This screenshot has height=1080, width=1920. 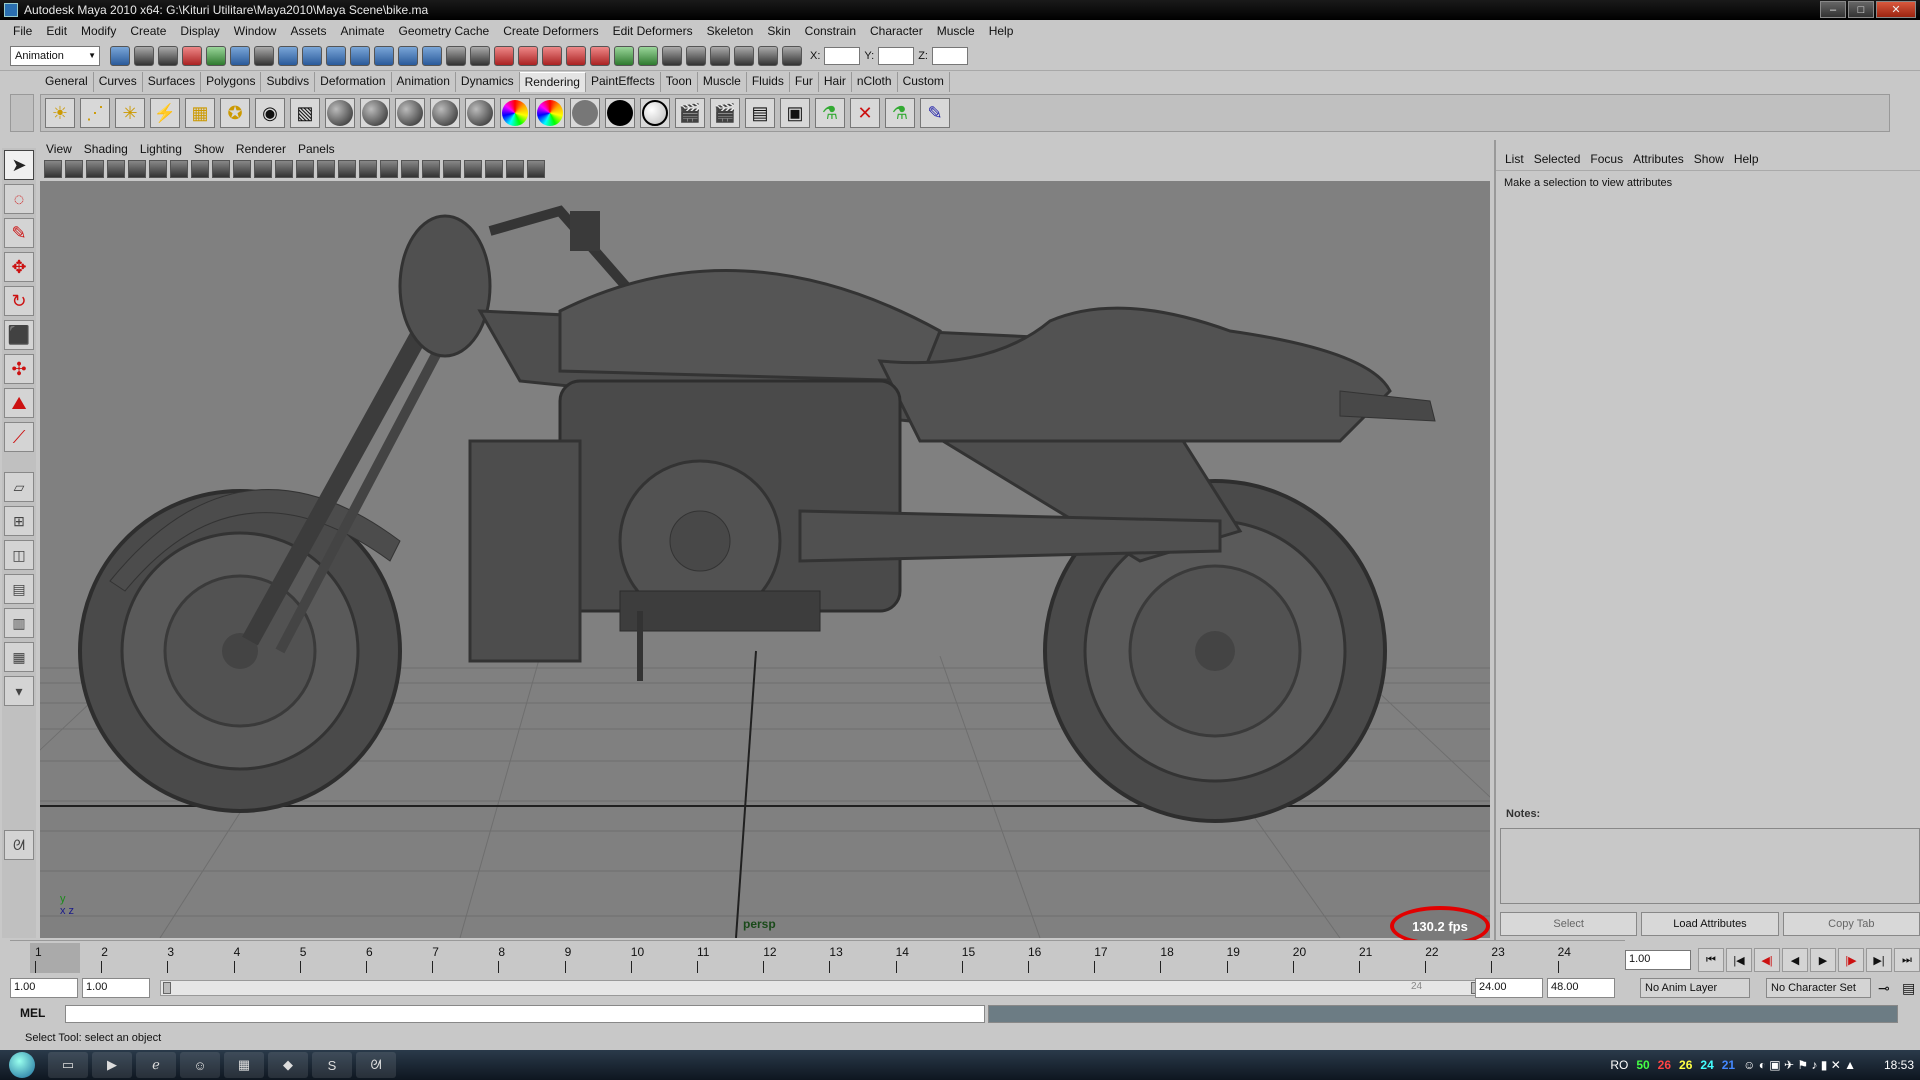 I want to click on render-settings-icon, so click(x=768, y=55).